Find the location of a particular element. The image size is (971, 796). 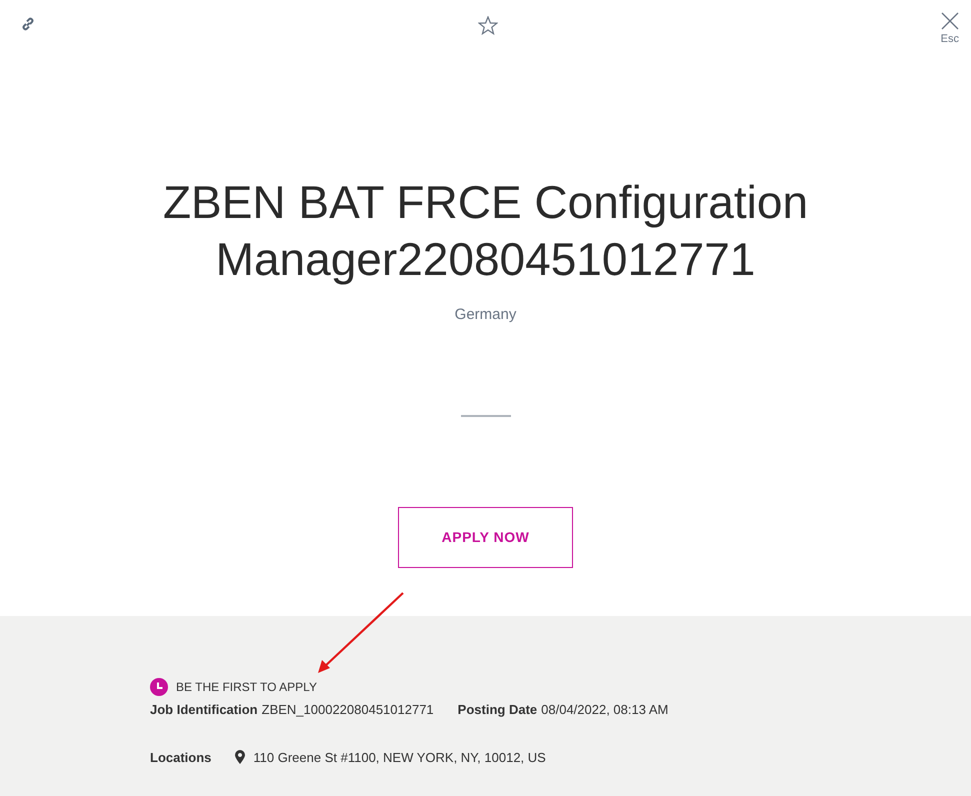

job-title: ZBEN BAT FRCE Configuration Manager22080451012771 is located at coordinates (486, 231).